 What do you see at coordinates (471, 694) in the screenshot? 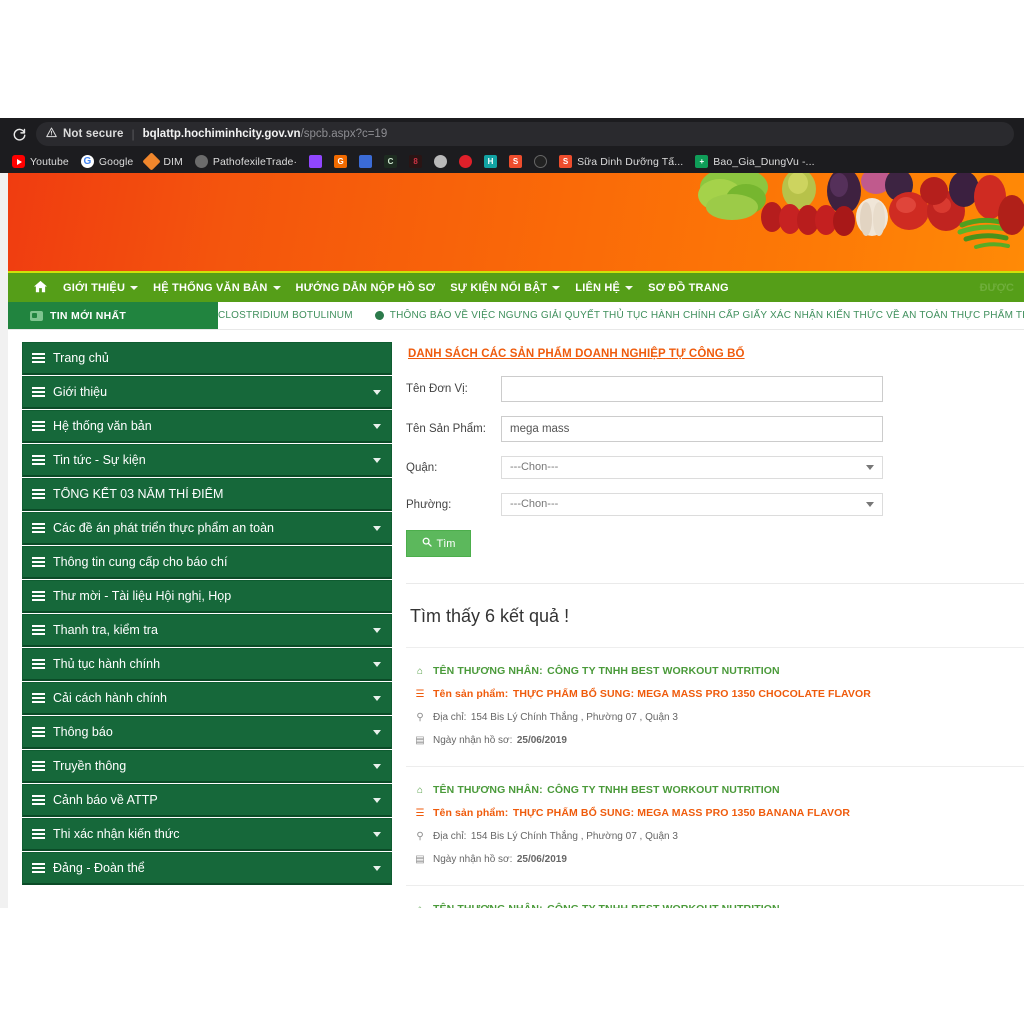
I see `result-product-prefix: Tên sản phẩm:` at bounding box center [471, 694].